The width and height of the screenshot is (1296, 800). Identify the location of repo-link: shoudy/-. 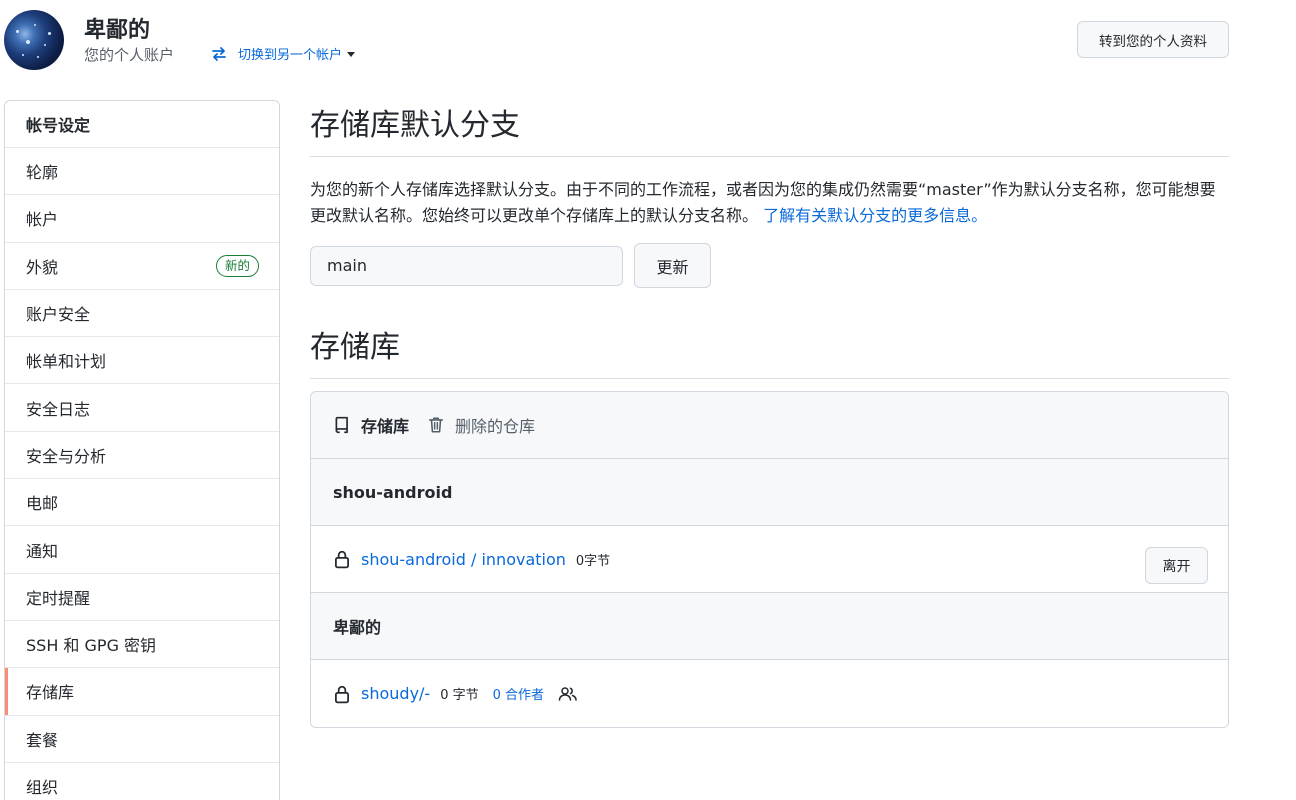
(395, 693).